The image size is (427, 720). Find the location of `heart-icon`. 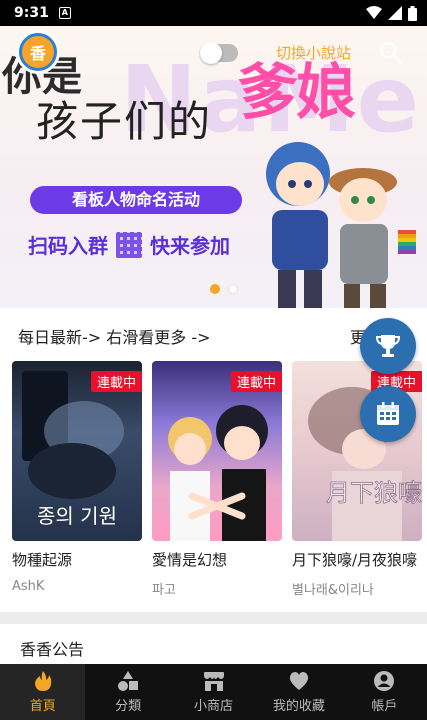

heart-icon is located at coordinates (299, 681).